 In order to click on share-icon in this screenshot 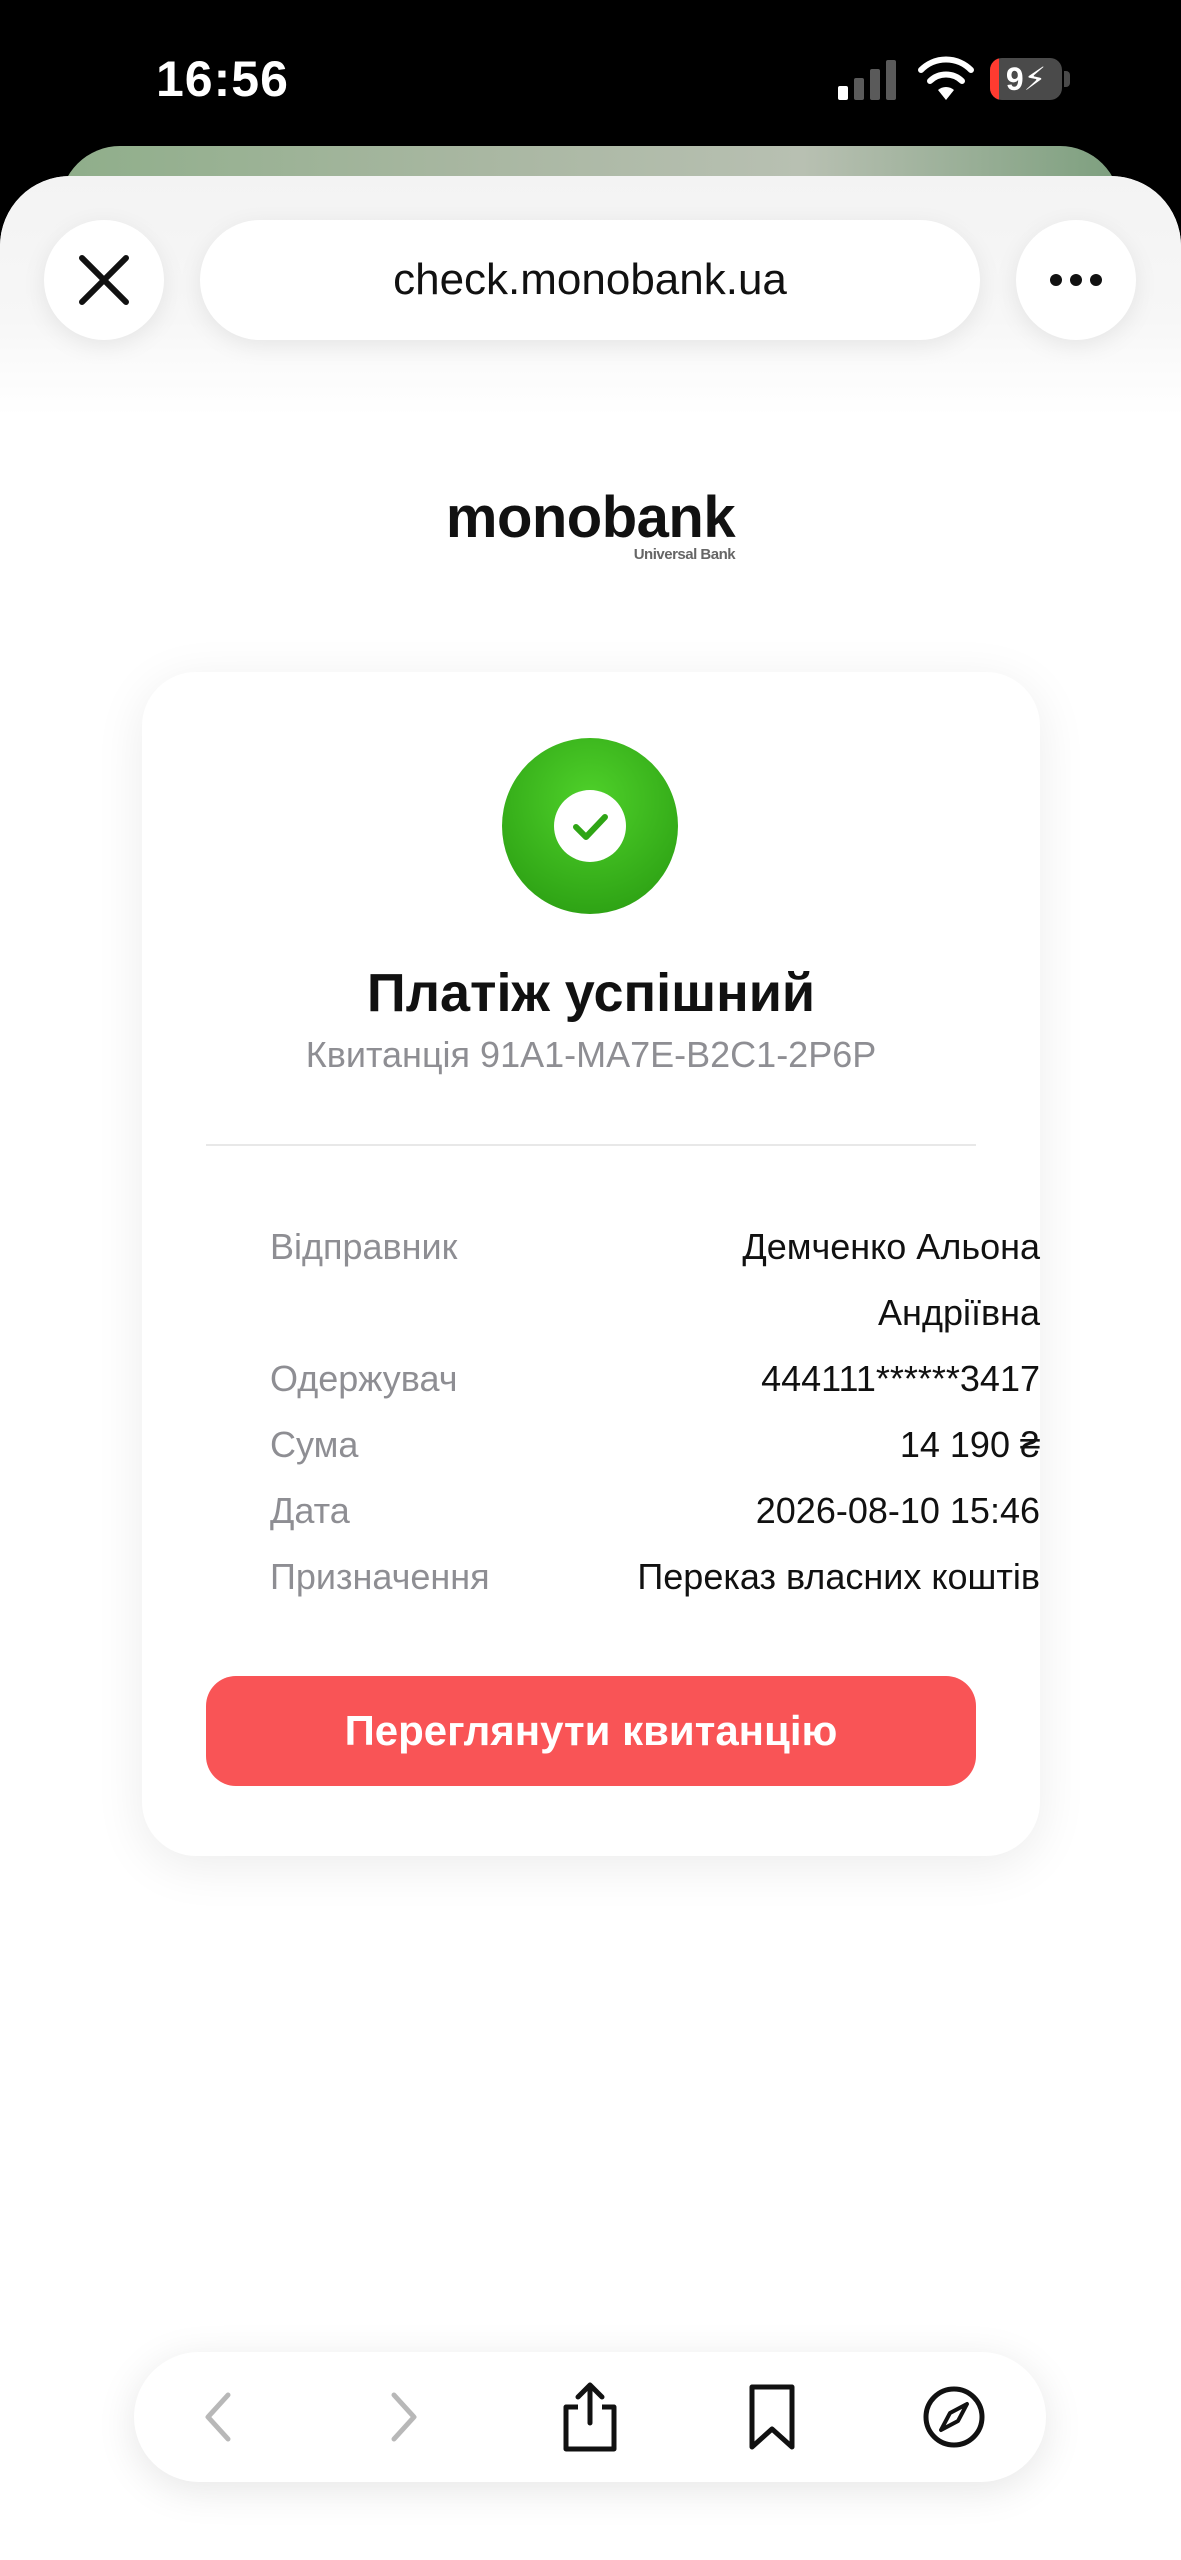, I will do `click(590, 2417)`.